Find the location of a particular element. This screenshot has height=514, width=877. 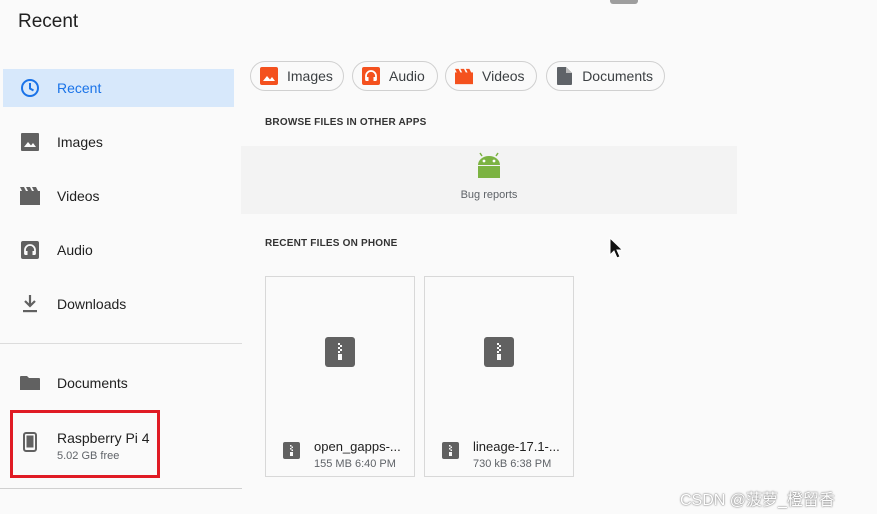

sidebar-item-images: Images is located at coordinates (118, 142).